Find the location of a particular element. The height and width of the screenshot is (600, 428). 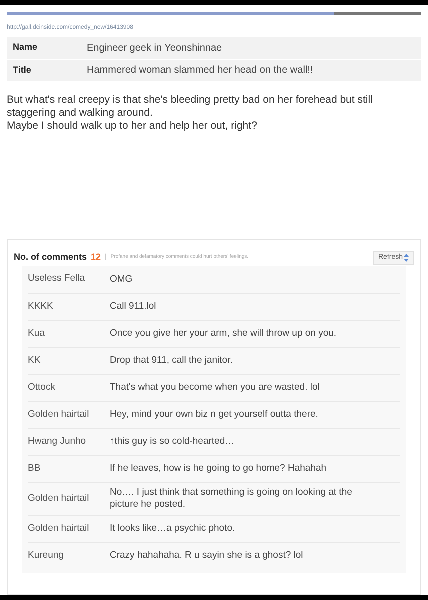

comment-text: OMG is located at coordinates (122, 280).